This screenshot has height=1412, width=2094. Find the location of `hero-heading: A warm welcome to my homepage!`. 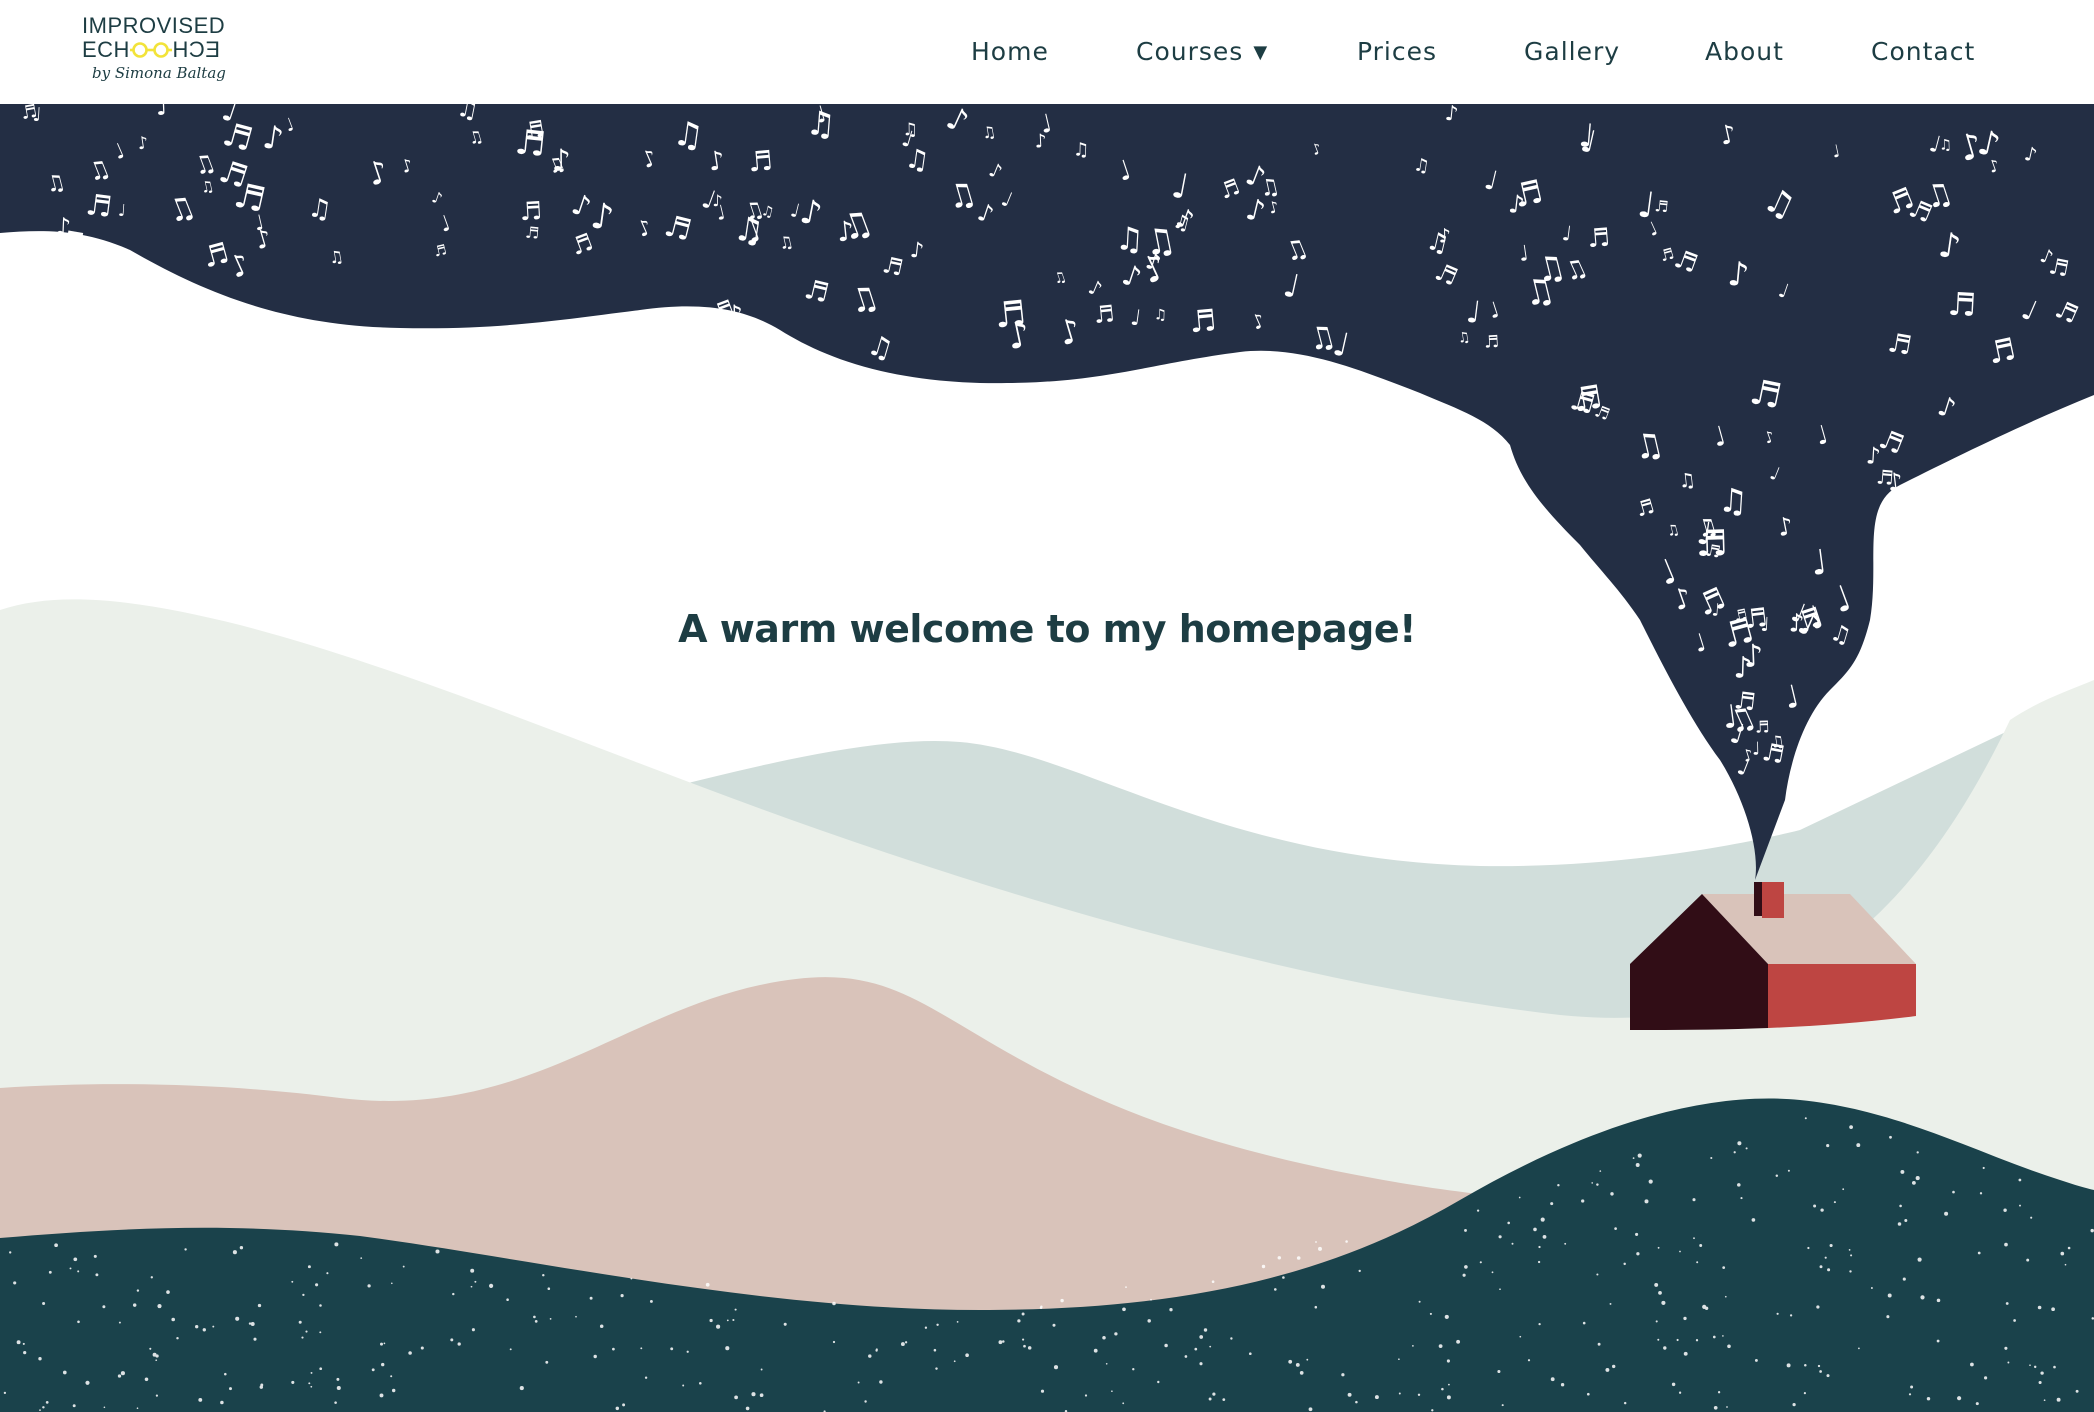

hero-heading: A warm welcome to my homepage! is located at coordinates (1047, 629).